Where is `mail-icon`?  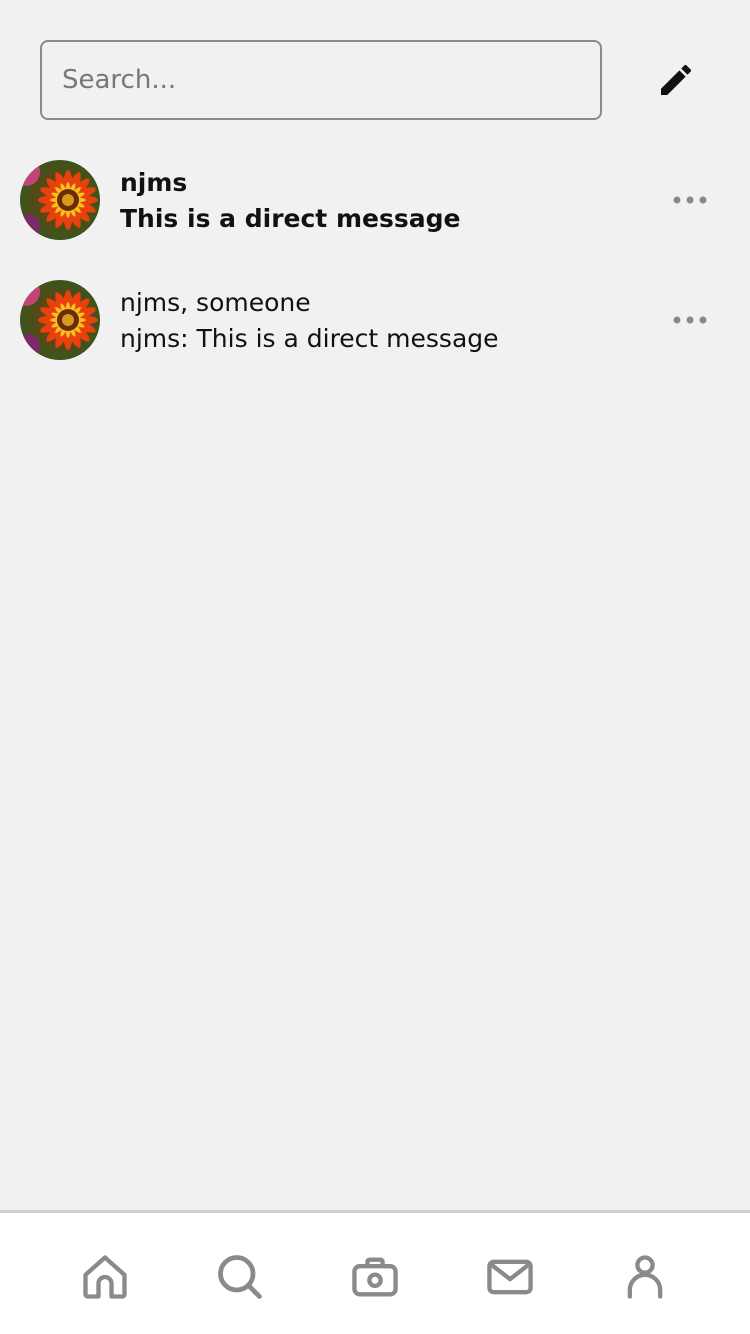 mail-icon is located at coordinates (510, 1277).